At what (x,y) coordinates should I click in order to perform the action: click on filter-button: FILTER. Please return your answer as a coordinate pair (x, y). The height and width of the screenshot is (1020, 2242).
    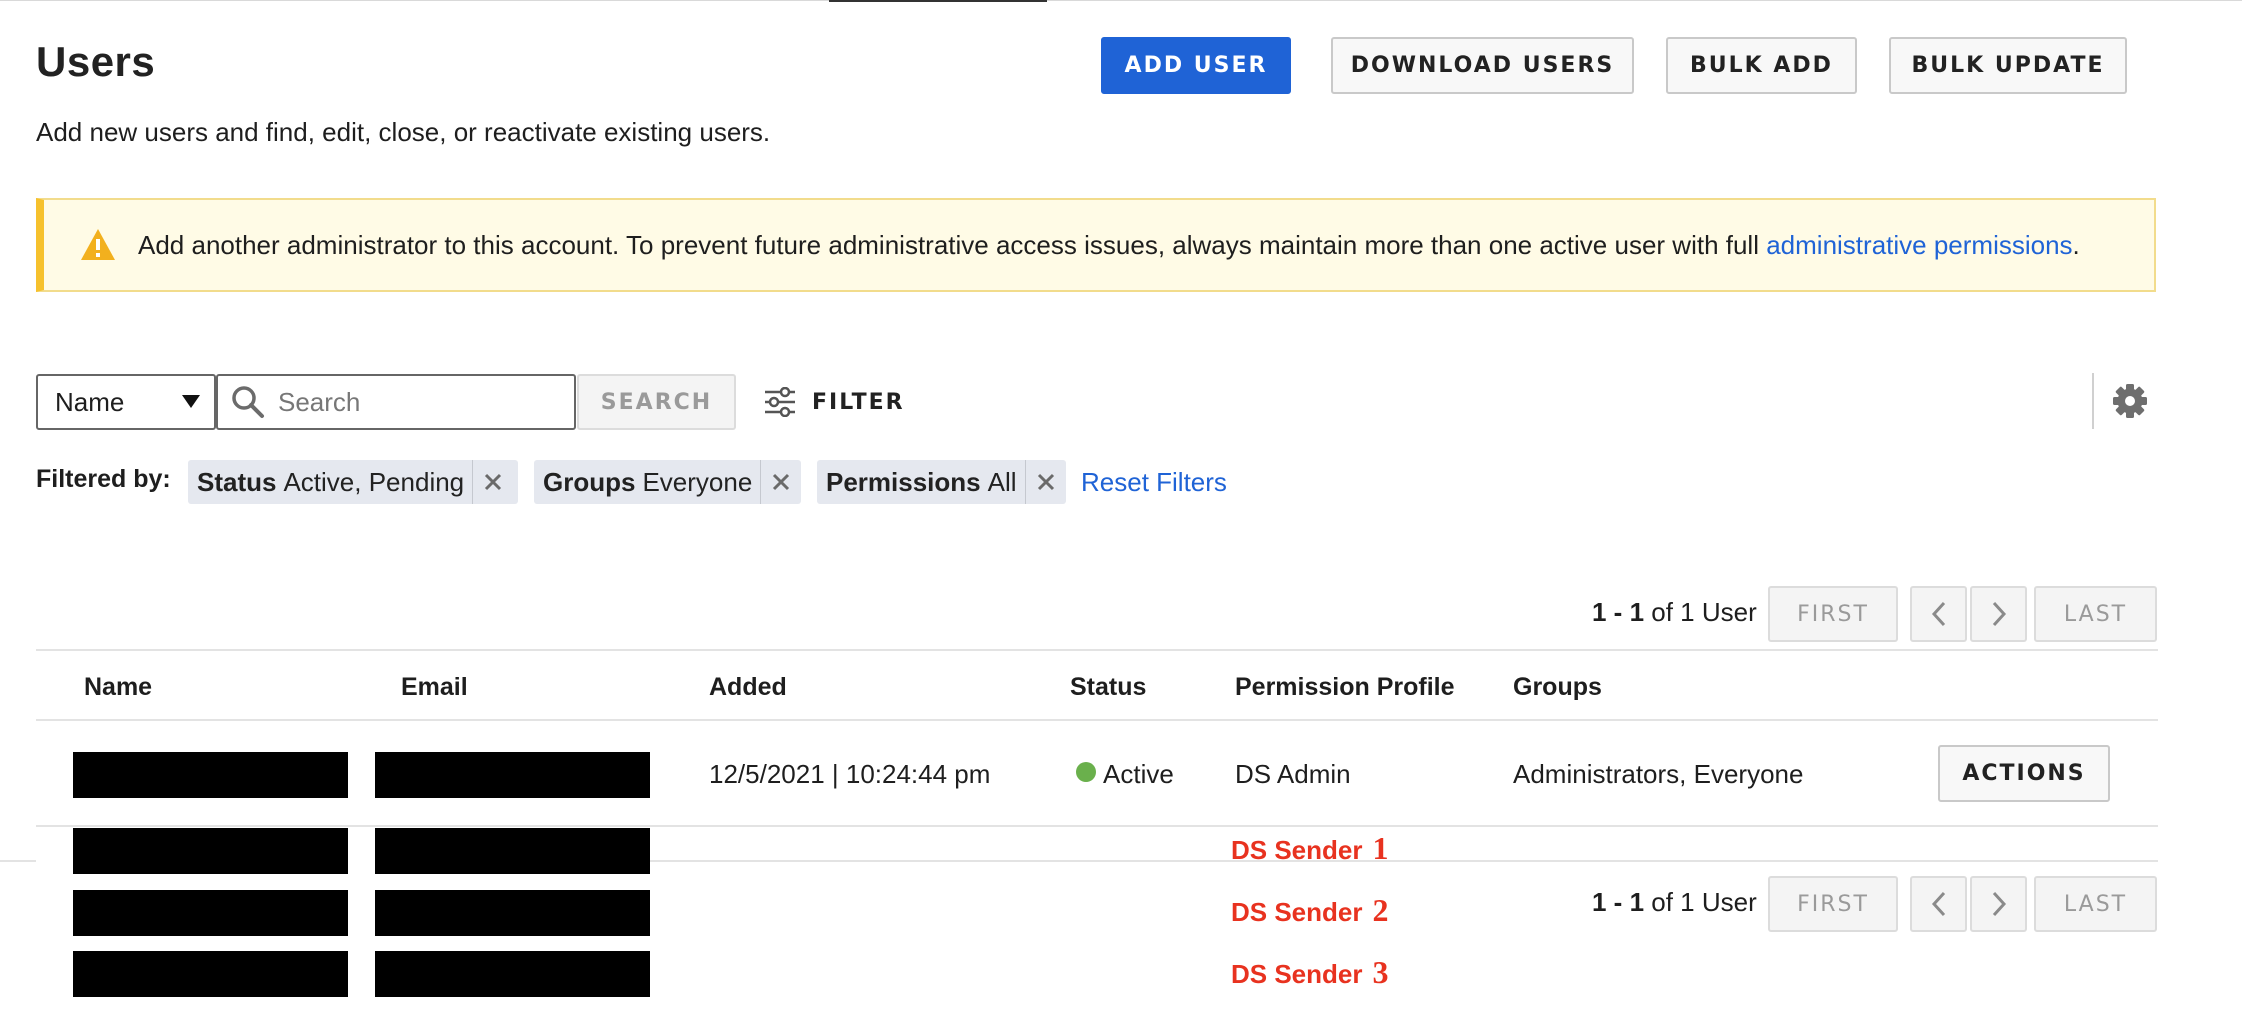
    Looking at the image, I should click on (834, 402).